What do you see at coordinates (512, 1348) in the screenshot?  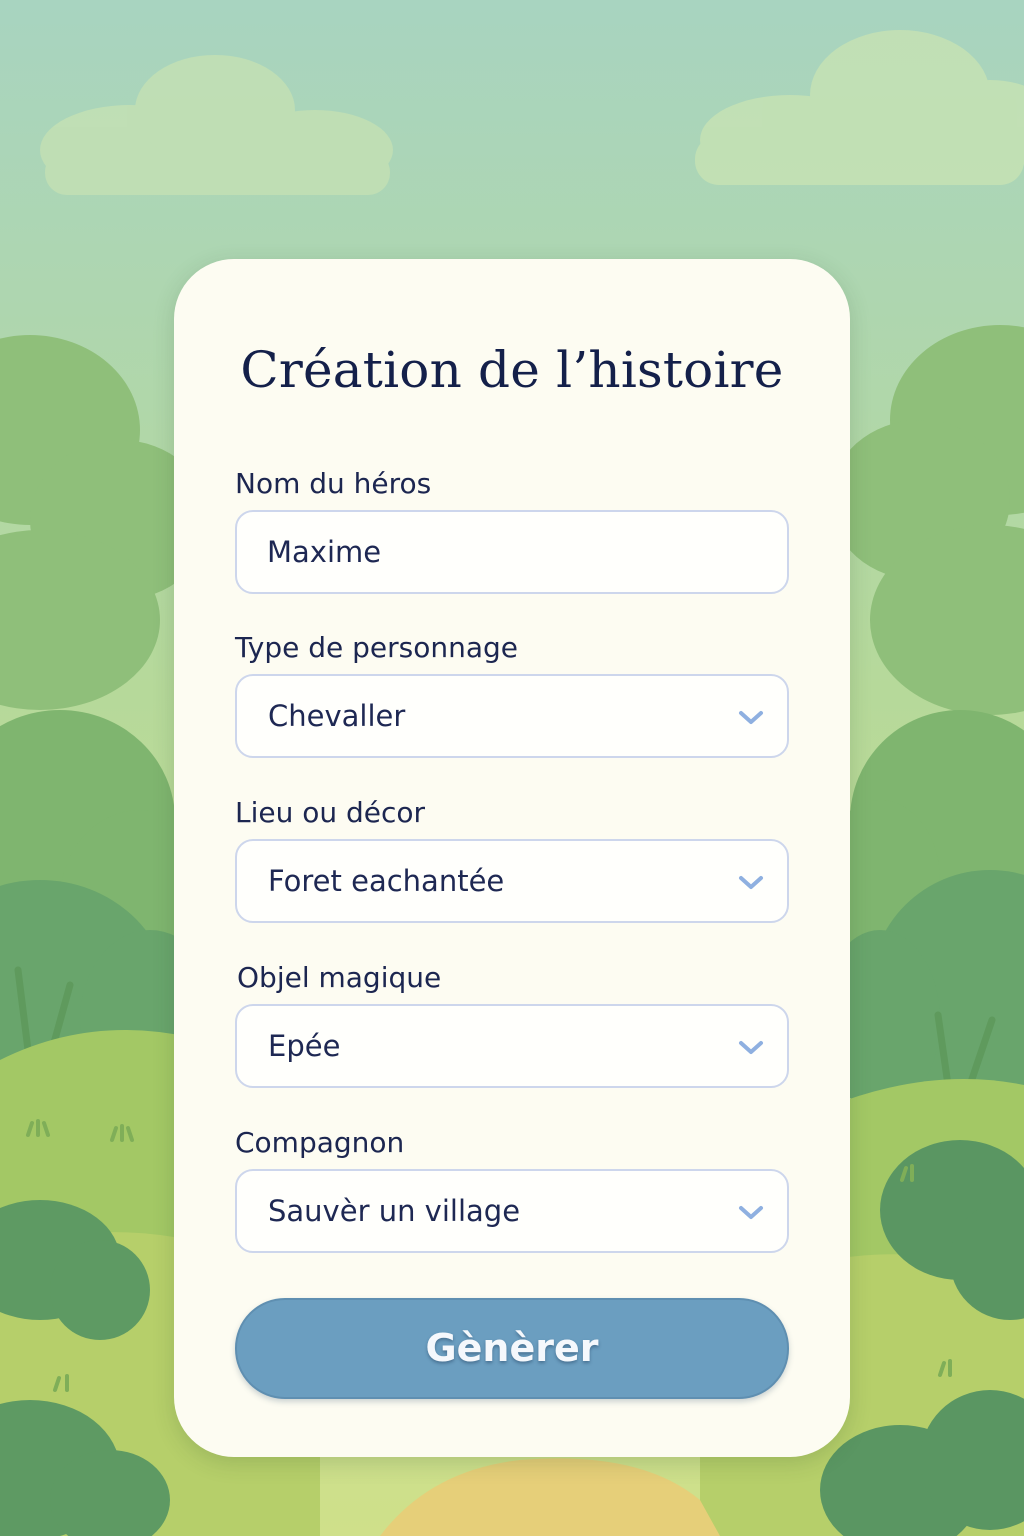 I see `generate-button: Gènèrer` at bounding box center [512, 1348].